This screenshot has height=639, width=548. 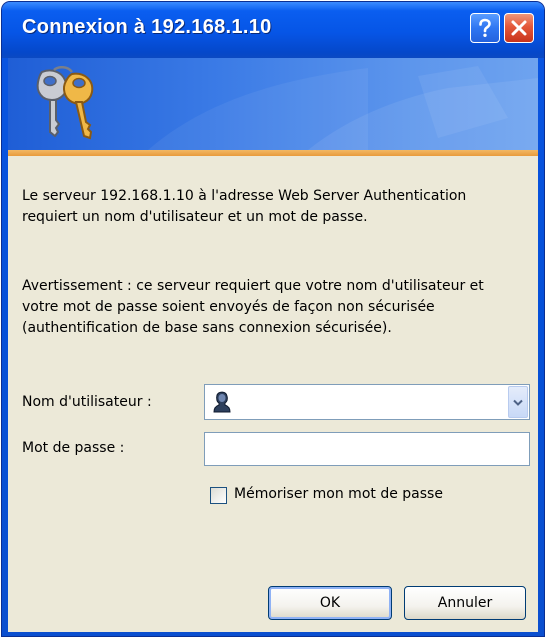 What do you see at coordinates (87, 402) in the screenshot?
I see `username-label: Nom d'utilisateur :` at bounding box center [87, 402].